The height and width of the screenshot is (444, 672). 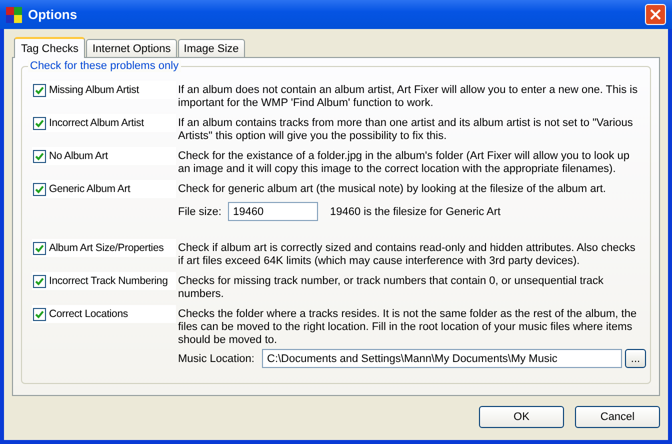 I want to click on checkbox-label: Album Art Size/Properties, so click(x=106, y=248).